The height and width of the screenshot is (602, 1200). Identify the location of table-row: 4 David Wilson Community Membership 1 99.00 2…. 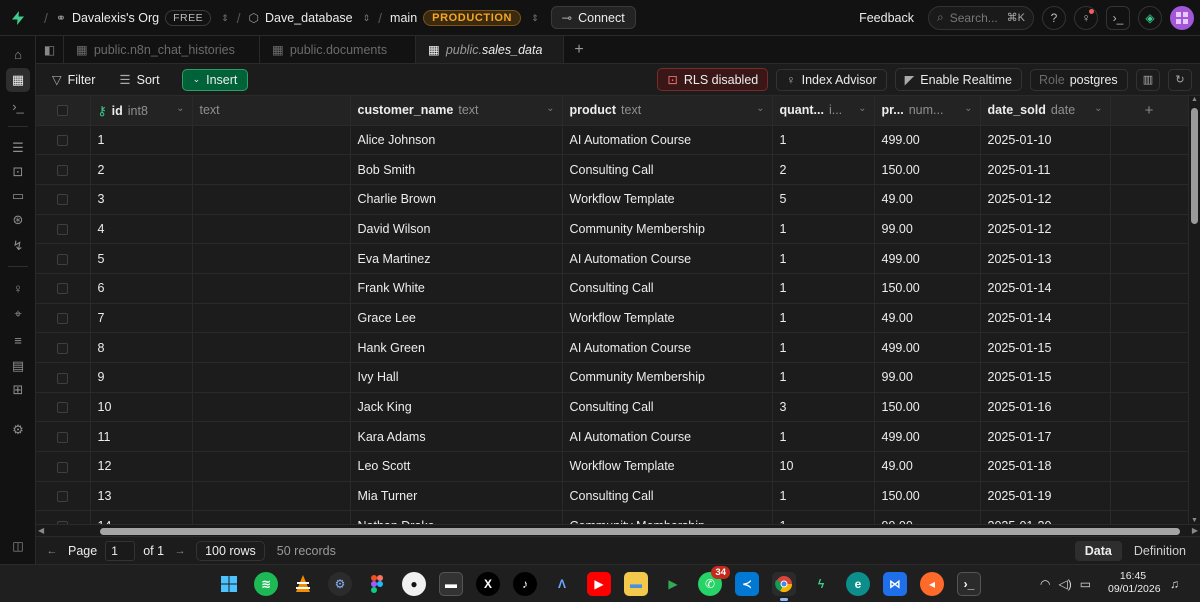
(612, 229).